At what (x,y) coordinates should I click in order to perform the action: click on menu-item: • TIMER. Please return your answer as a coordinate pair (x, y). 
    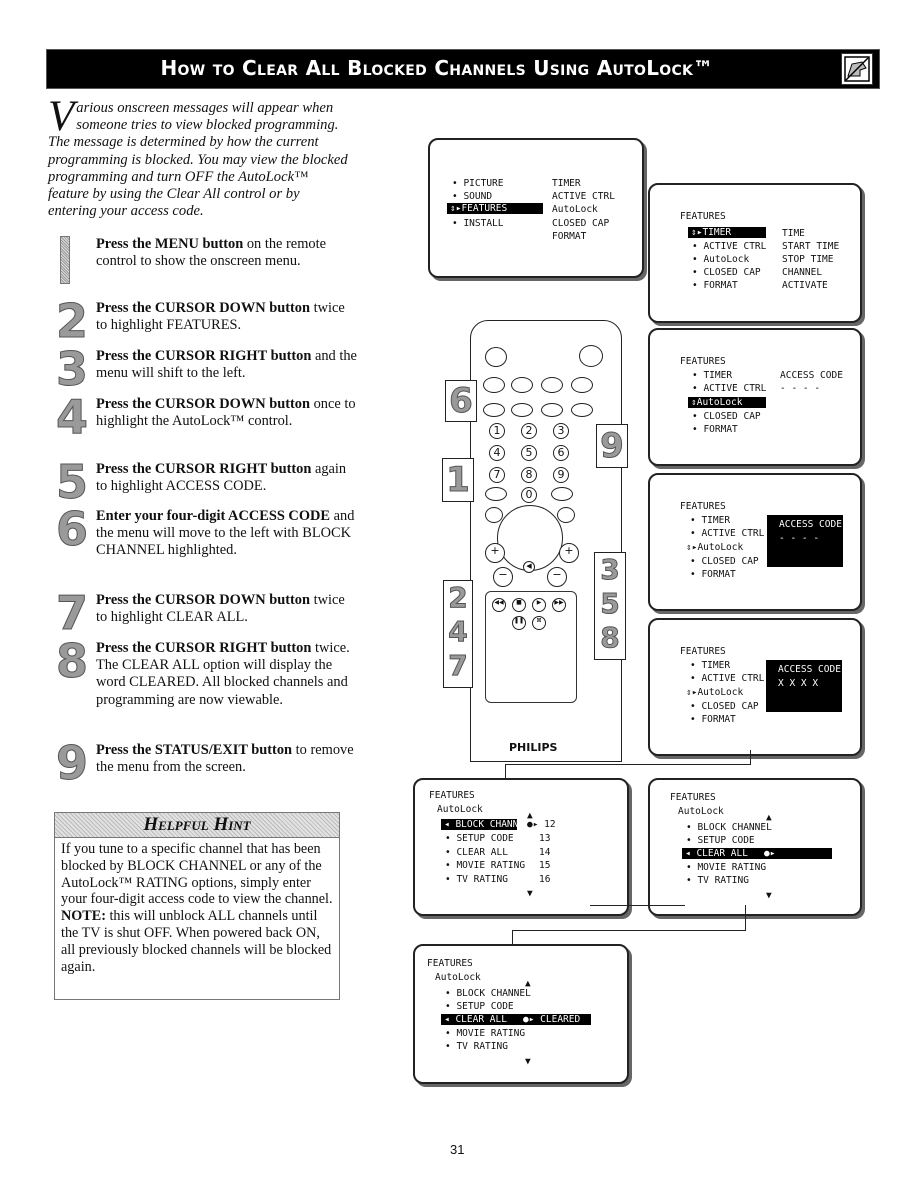
    Looking at the image, I should click on (710, 520).